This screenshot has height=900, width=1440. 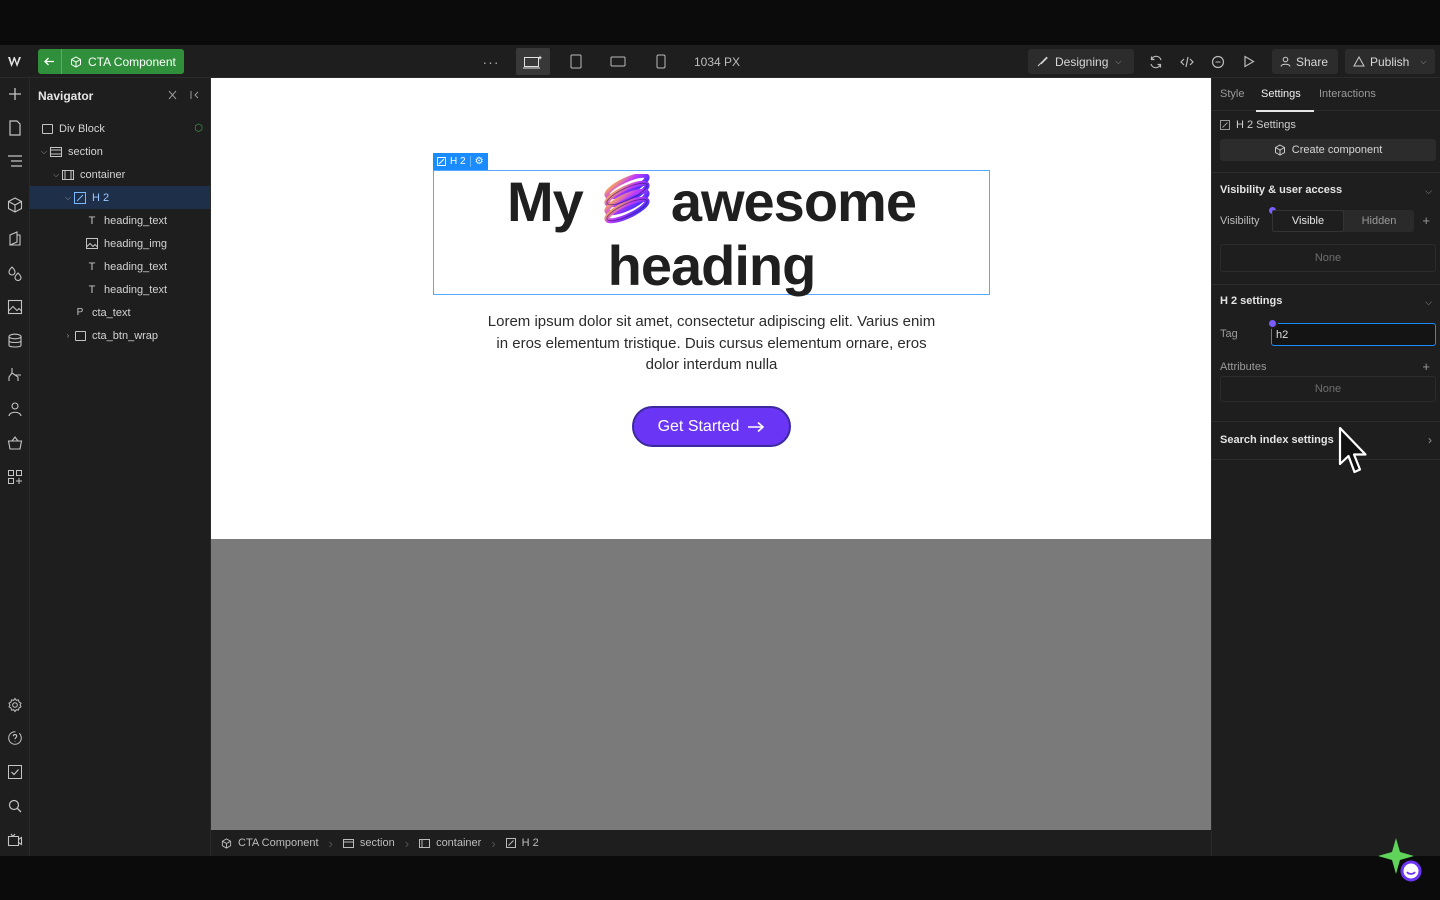 I want to click on components-icon, so click(x=15, y=205).